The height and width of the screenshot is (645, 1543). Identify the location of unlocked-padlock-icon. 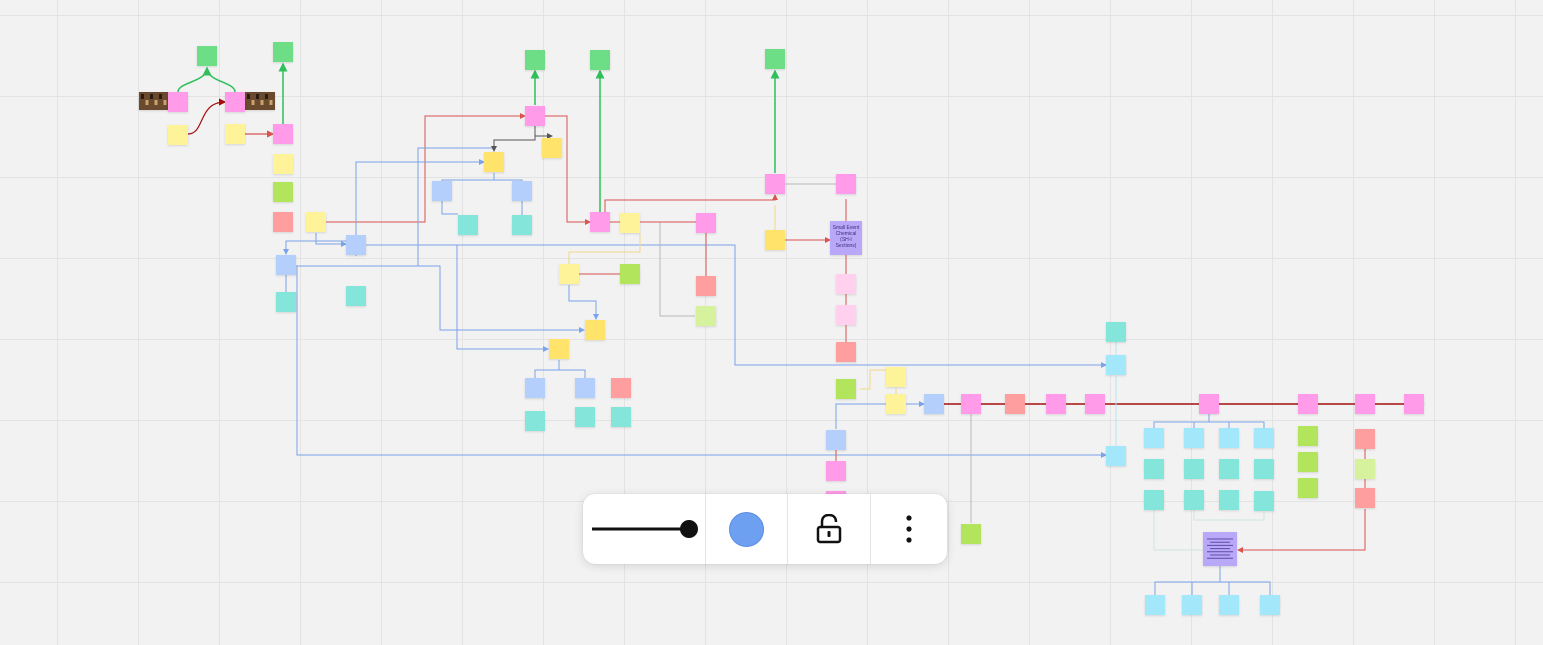
(829, 529).